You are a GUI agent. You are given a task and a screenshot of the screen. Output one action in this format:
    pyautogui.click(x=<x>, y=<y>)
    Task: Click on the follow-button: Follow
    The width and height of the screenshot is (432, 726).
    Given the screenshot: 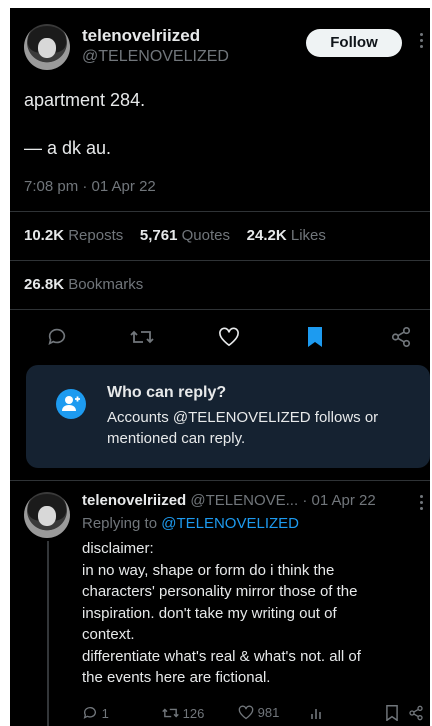 What is the action you would take?
    pyautogui.click(x=354, y=43)
    